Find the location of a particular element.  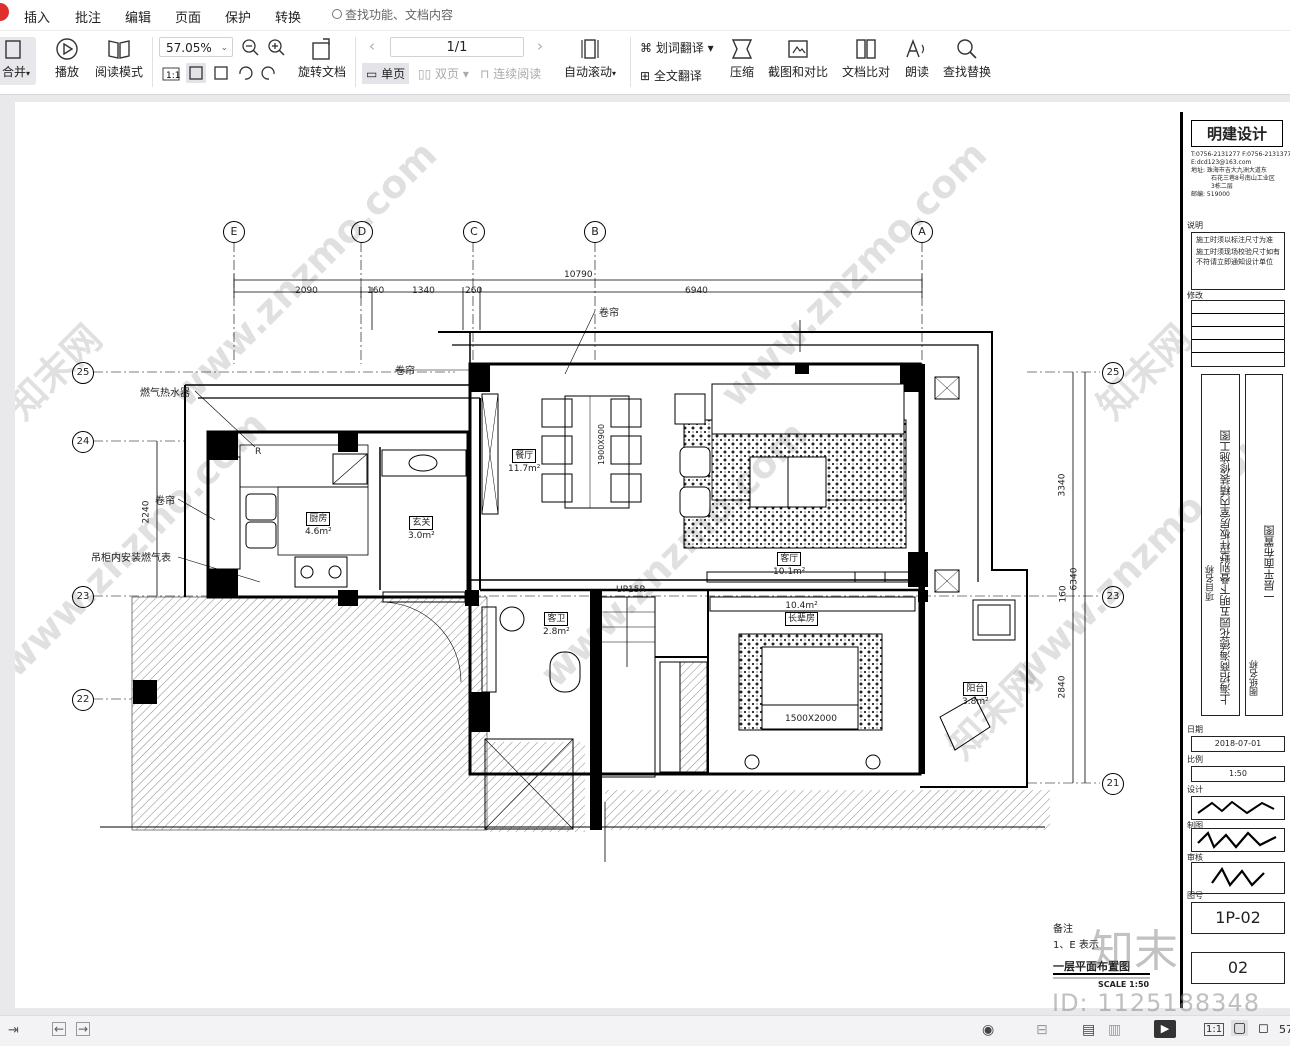

translate-selection-button: ⌘ 划词翻译 ▾ is located at coordinates (677, 47).